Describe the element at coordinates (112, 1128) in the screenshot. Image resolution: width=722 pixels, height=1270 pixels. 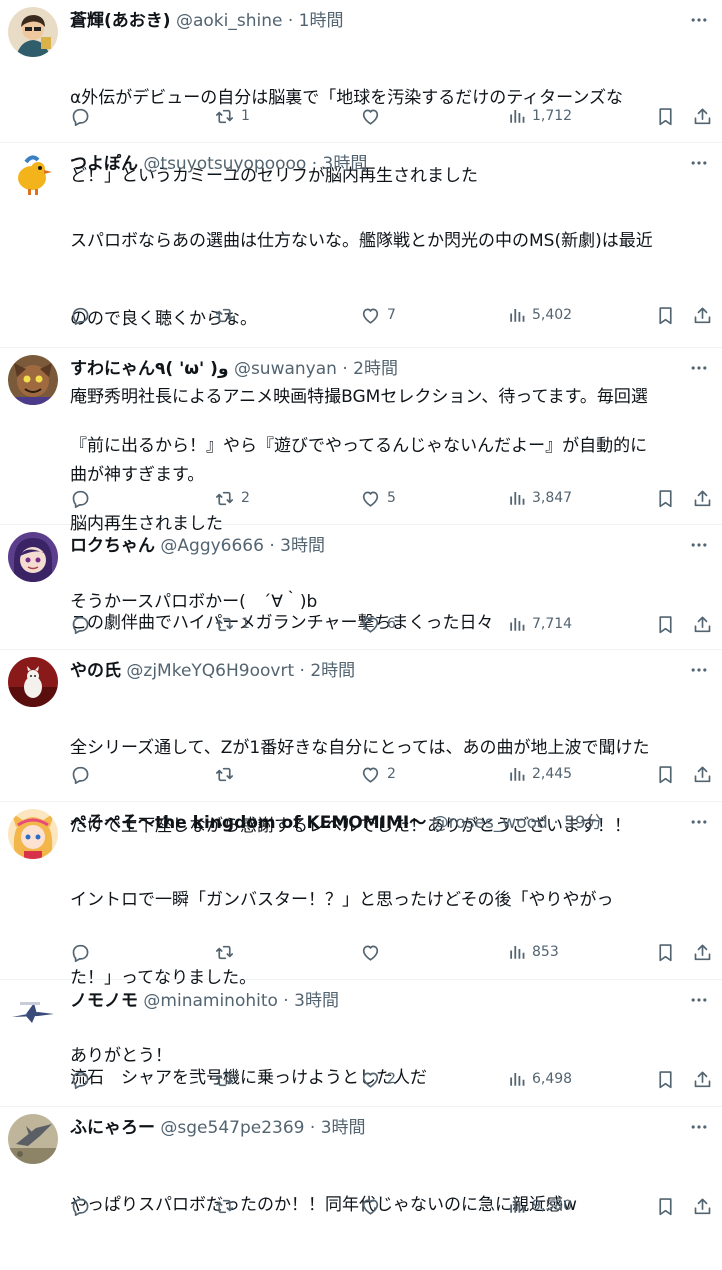
I see `display-name: ふにゃろー` at that location.